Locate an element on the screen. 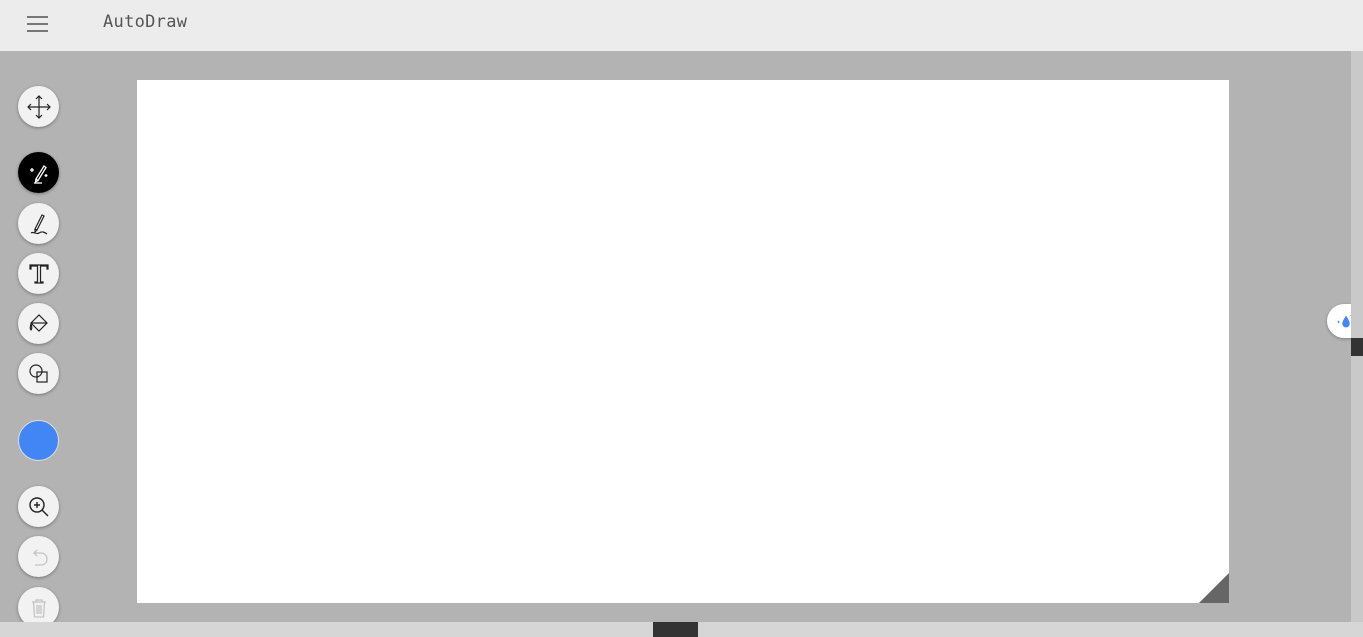 Image resolution: width=1363 pixels, height=637 pixels. draw-tool-button is located at coordinates (38, 223).